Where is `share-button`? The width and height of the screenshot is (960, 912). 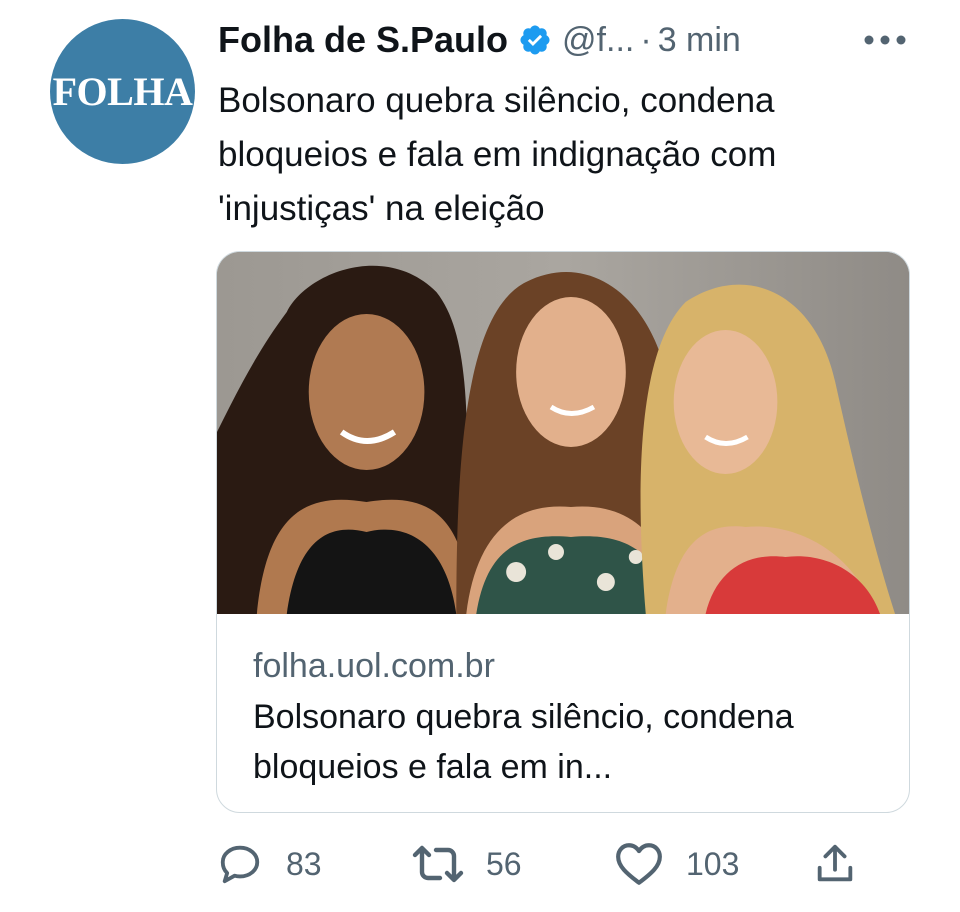 share-button is located at coordinates (835, 864).